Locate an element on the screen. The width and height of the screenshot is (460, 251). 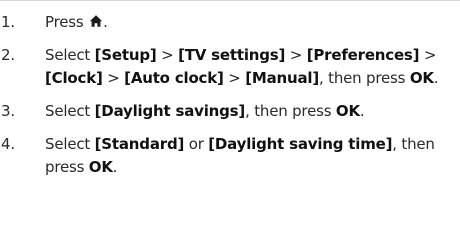
home-icon is located at coordinates (96, 21).